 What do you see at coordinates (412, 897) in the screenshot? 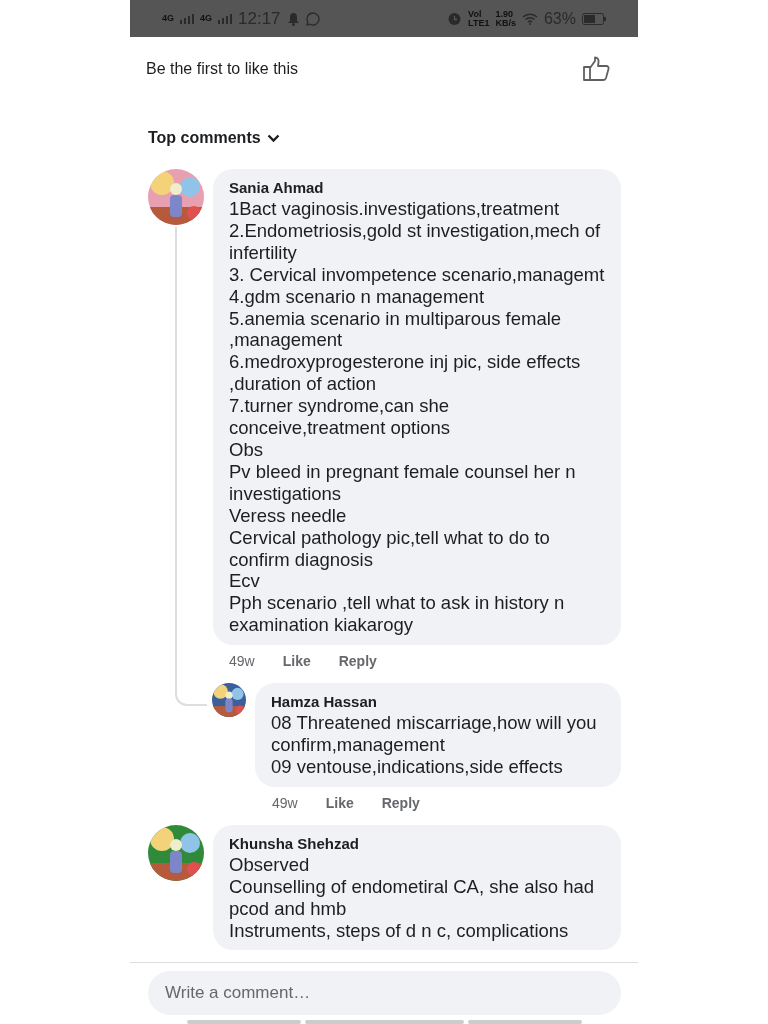
I see `comment-text: Counselling of endometiral CA, she also had pcod and hmb` at bounding box center [412, 897].